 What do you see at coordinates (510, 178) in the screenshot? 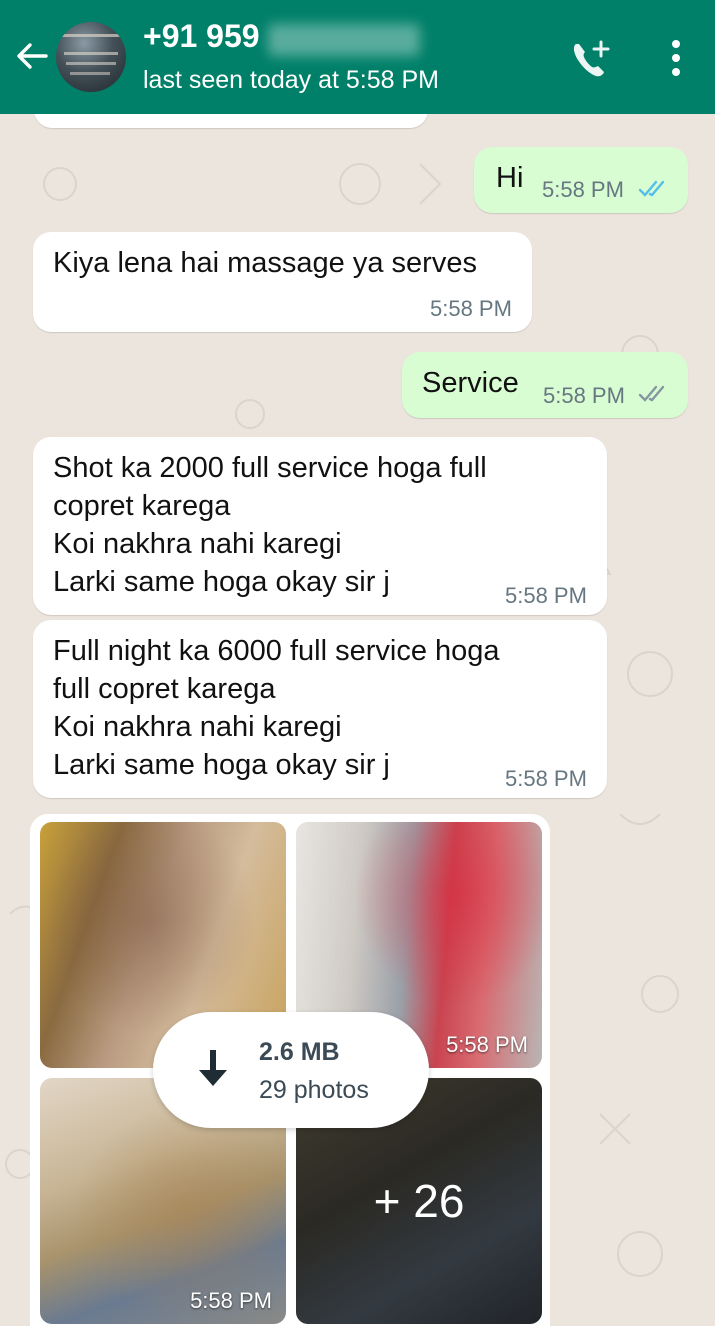
I see `message-text: Hi` at bounding box center [510, 178].